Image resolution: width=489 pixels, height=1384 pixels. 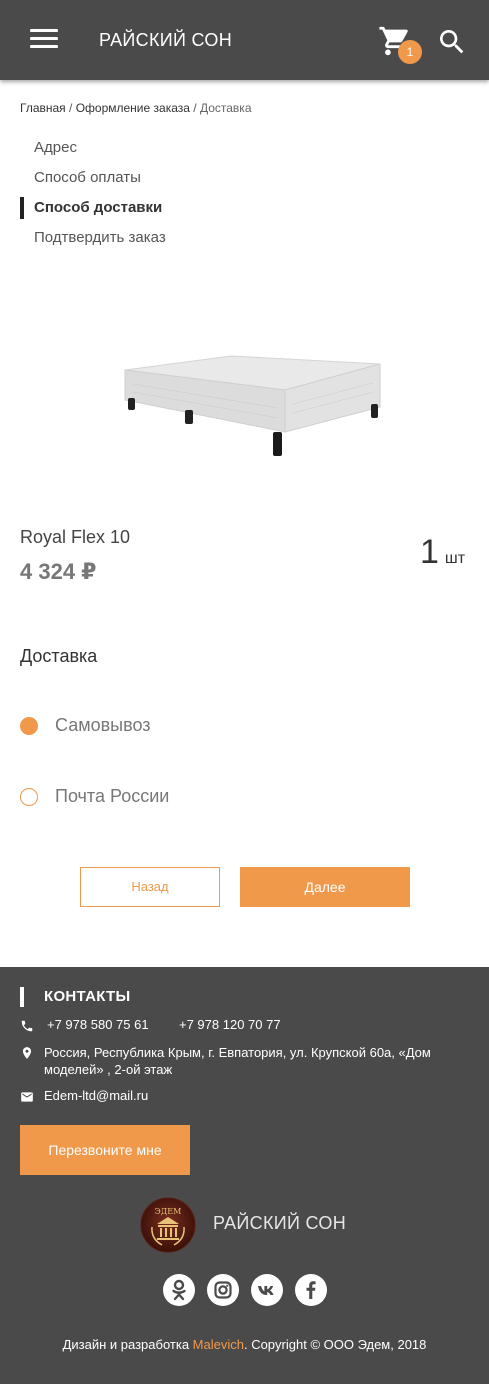 I want to click on location-pin-icon, so click(x=27, y=1053).